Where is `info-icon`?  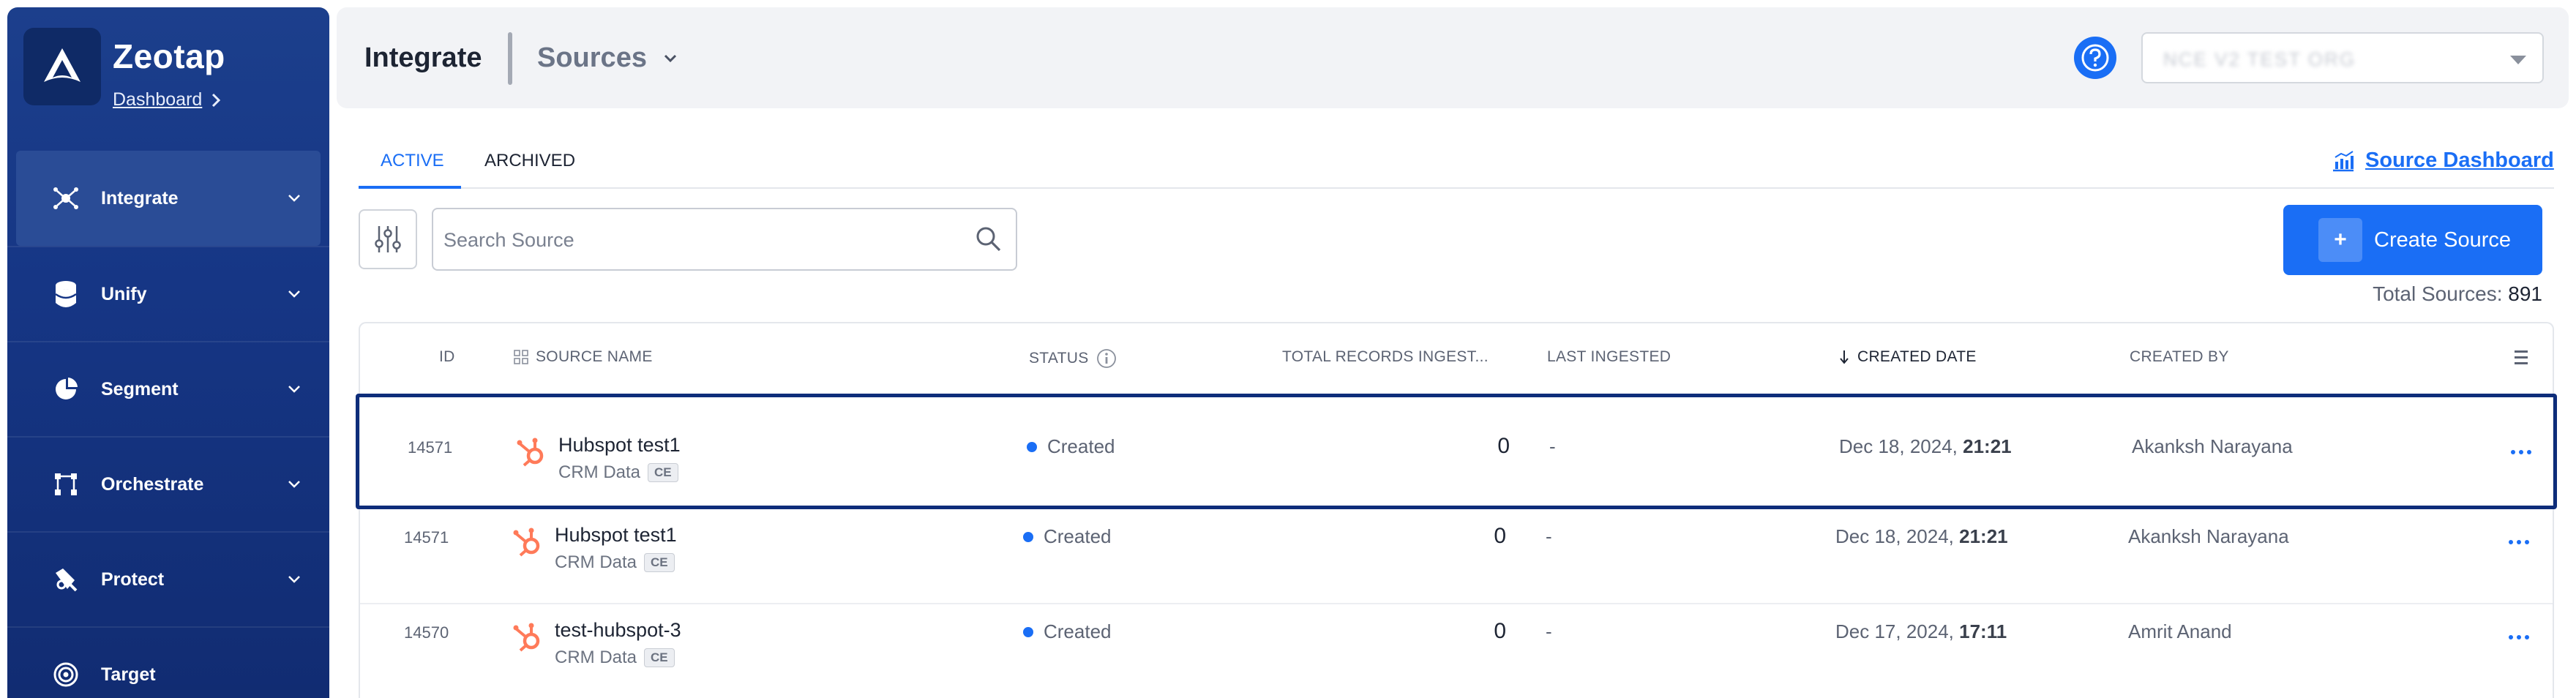 info-icon is located at coordinates (1106, 358).